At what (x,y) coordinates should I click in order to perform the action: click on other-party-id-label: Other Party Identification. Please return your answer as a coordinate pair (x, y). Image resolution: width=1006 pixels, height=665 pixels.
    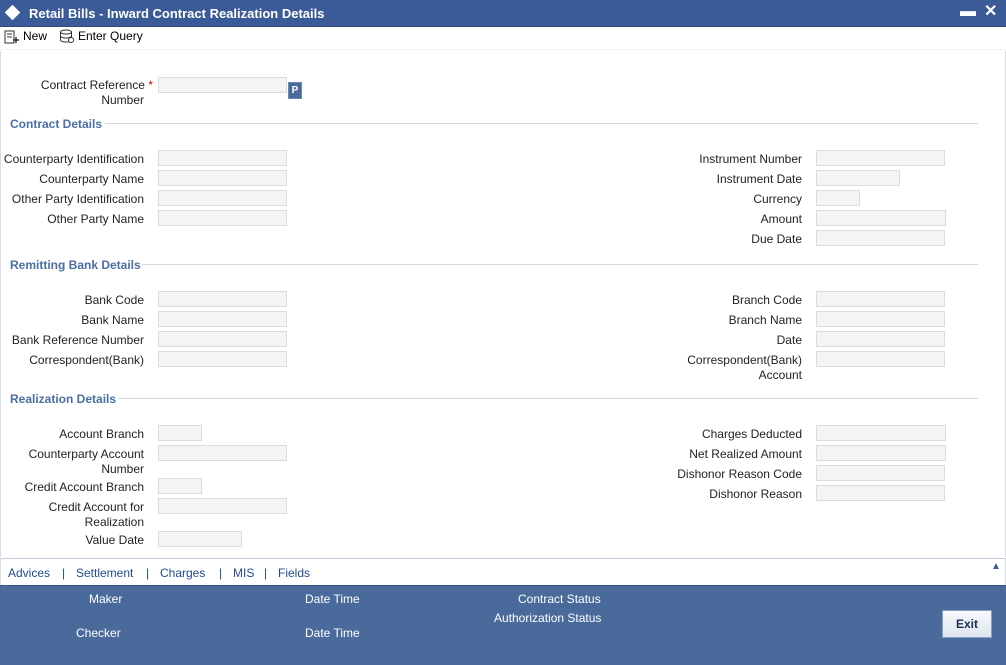
    Looking at the image, I should click on (77, 199).